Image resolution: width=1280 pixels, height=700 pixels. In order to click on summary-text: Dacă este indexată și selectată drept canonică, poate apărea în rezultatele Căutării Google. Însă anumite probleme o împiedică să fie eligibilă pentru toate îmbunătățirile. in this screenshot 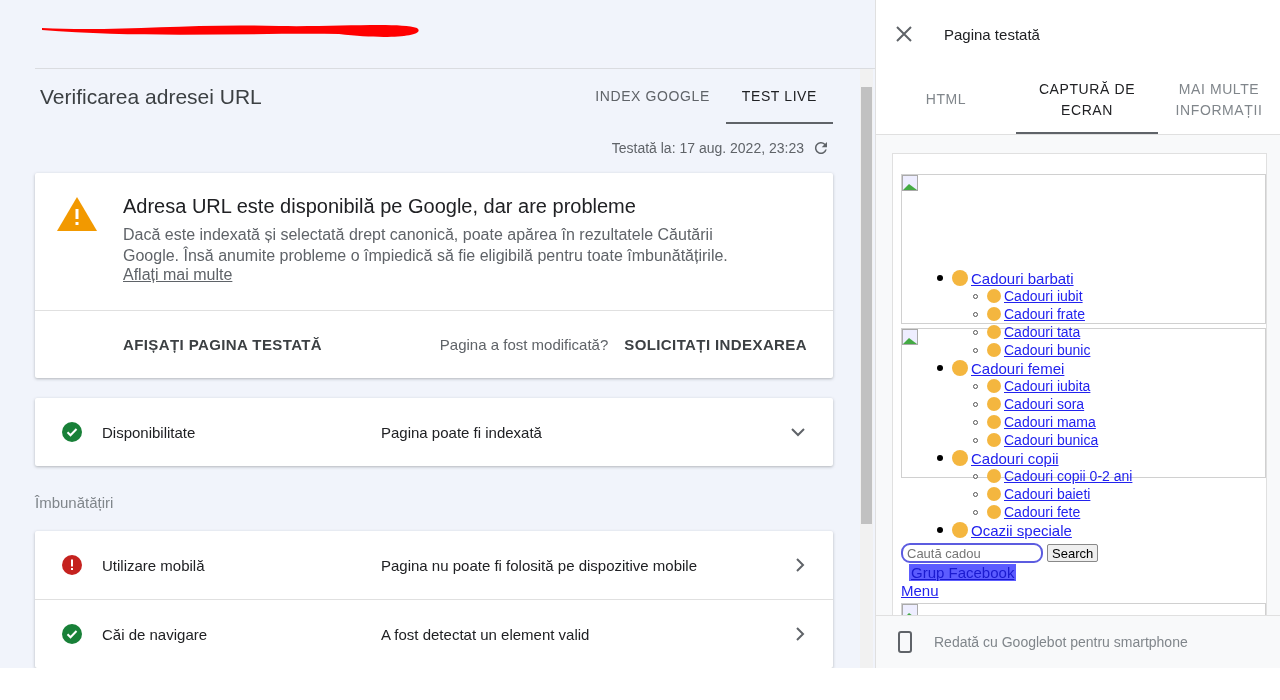, I will do `click(426, 246)`.